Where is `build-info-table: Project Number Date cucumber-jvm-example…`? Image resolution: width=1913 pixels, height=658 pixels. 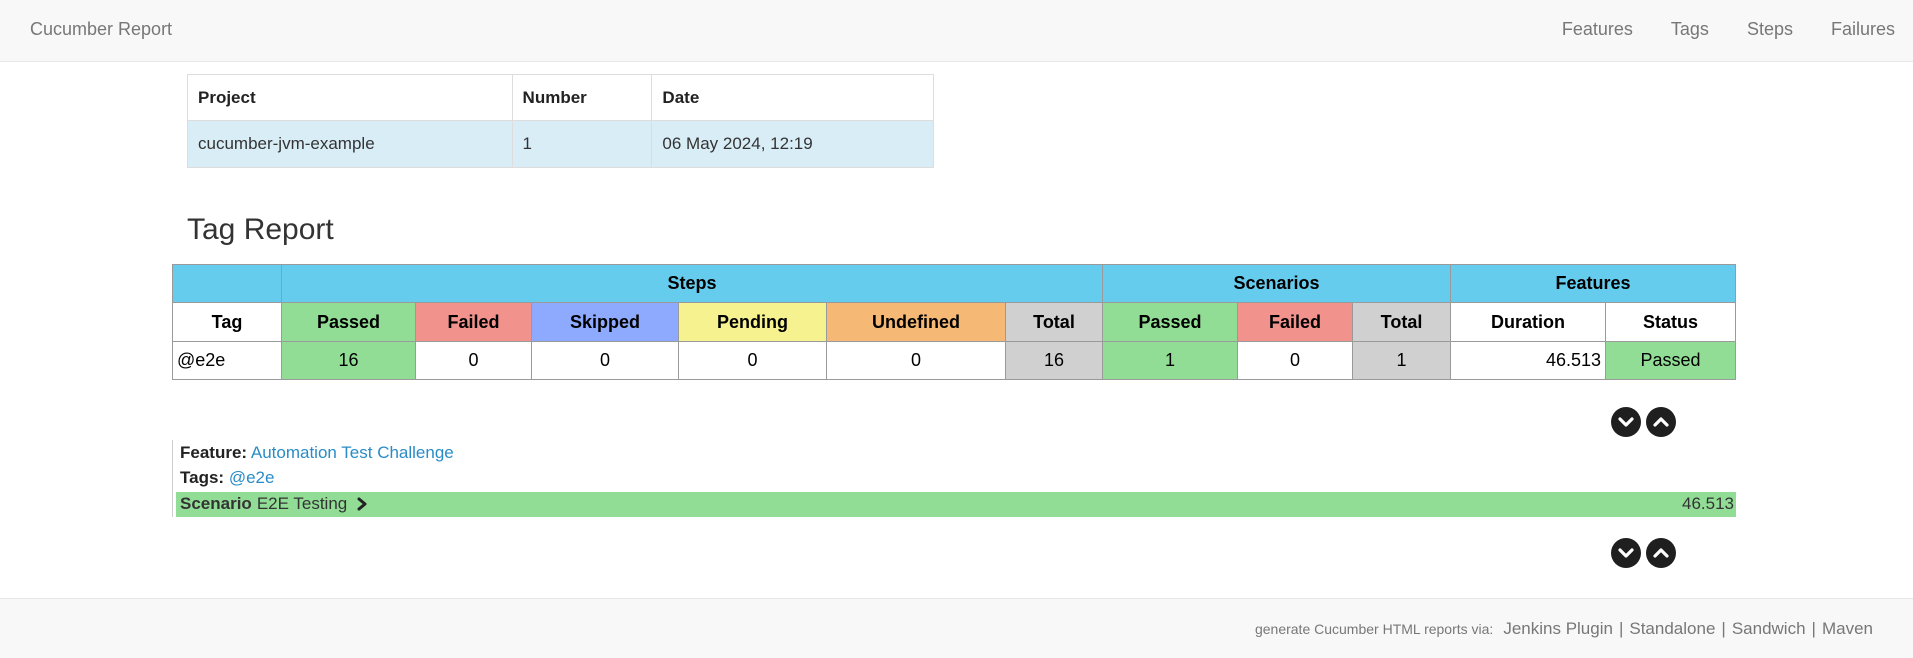
build-info-table: Project Number Date cucumber-jvm-example… is located at coordinates (560, 121).